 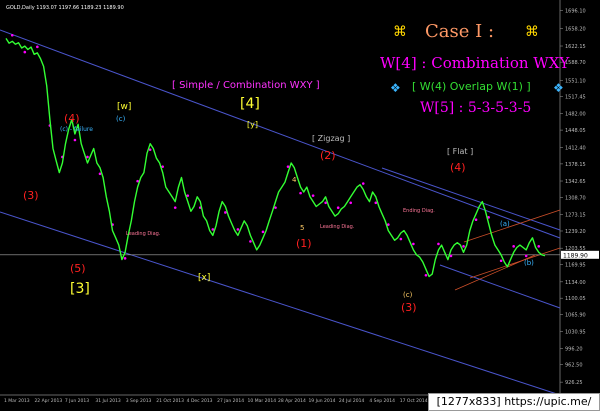 What do you see at coordinates (575, 30) in the screenshot?
I see `price-tick-label: 1658.20` at bounding box center [575, 30].